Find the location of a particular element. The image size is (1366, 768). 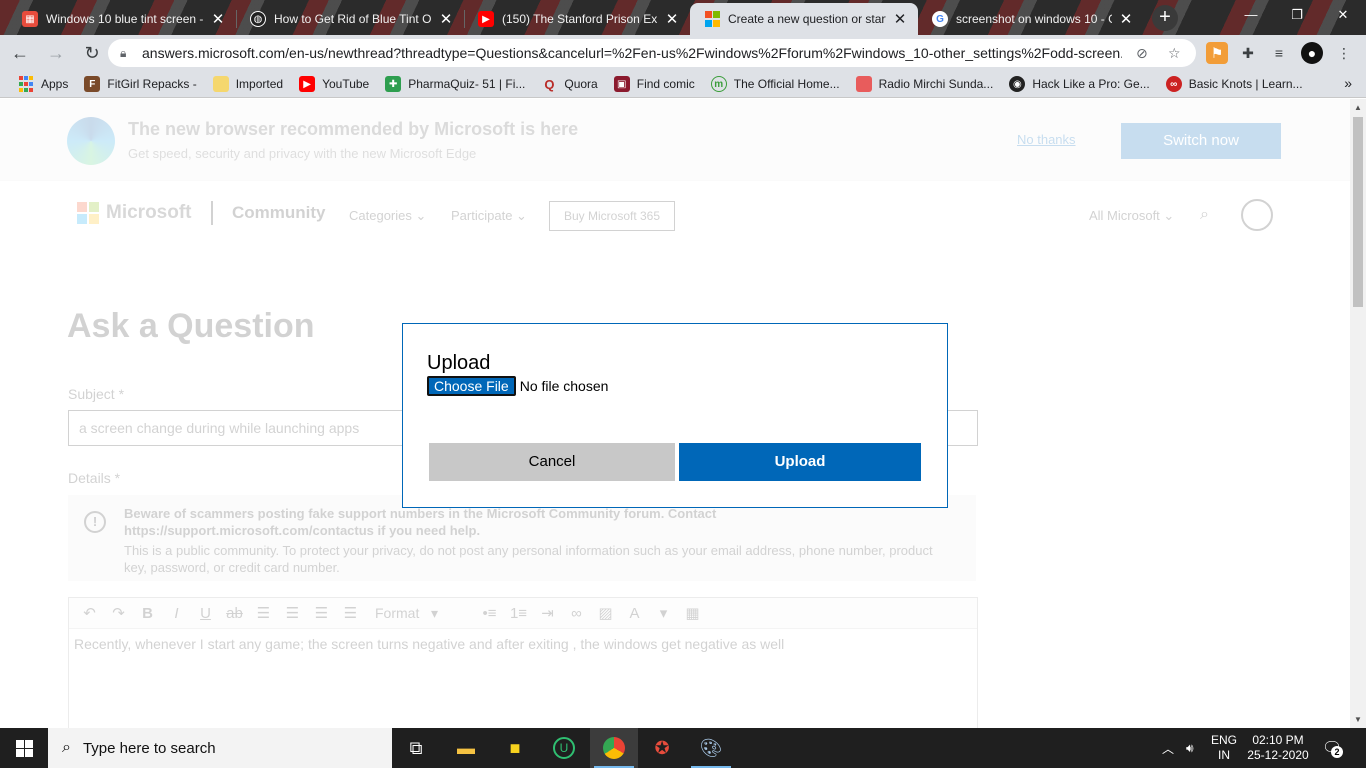

text-color-icon: A is located at coordinates (634, 613).